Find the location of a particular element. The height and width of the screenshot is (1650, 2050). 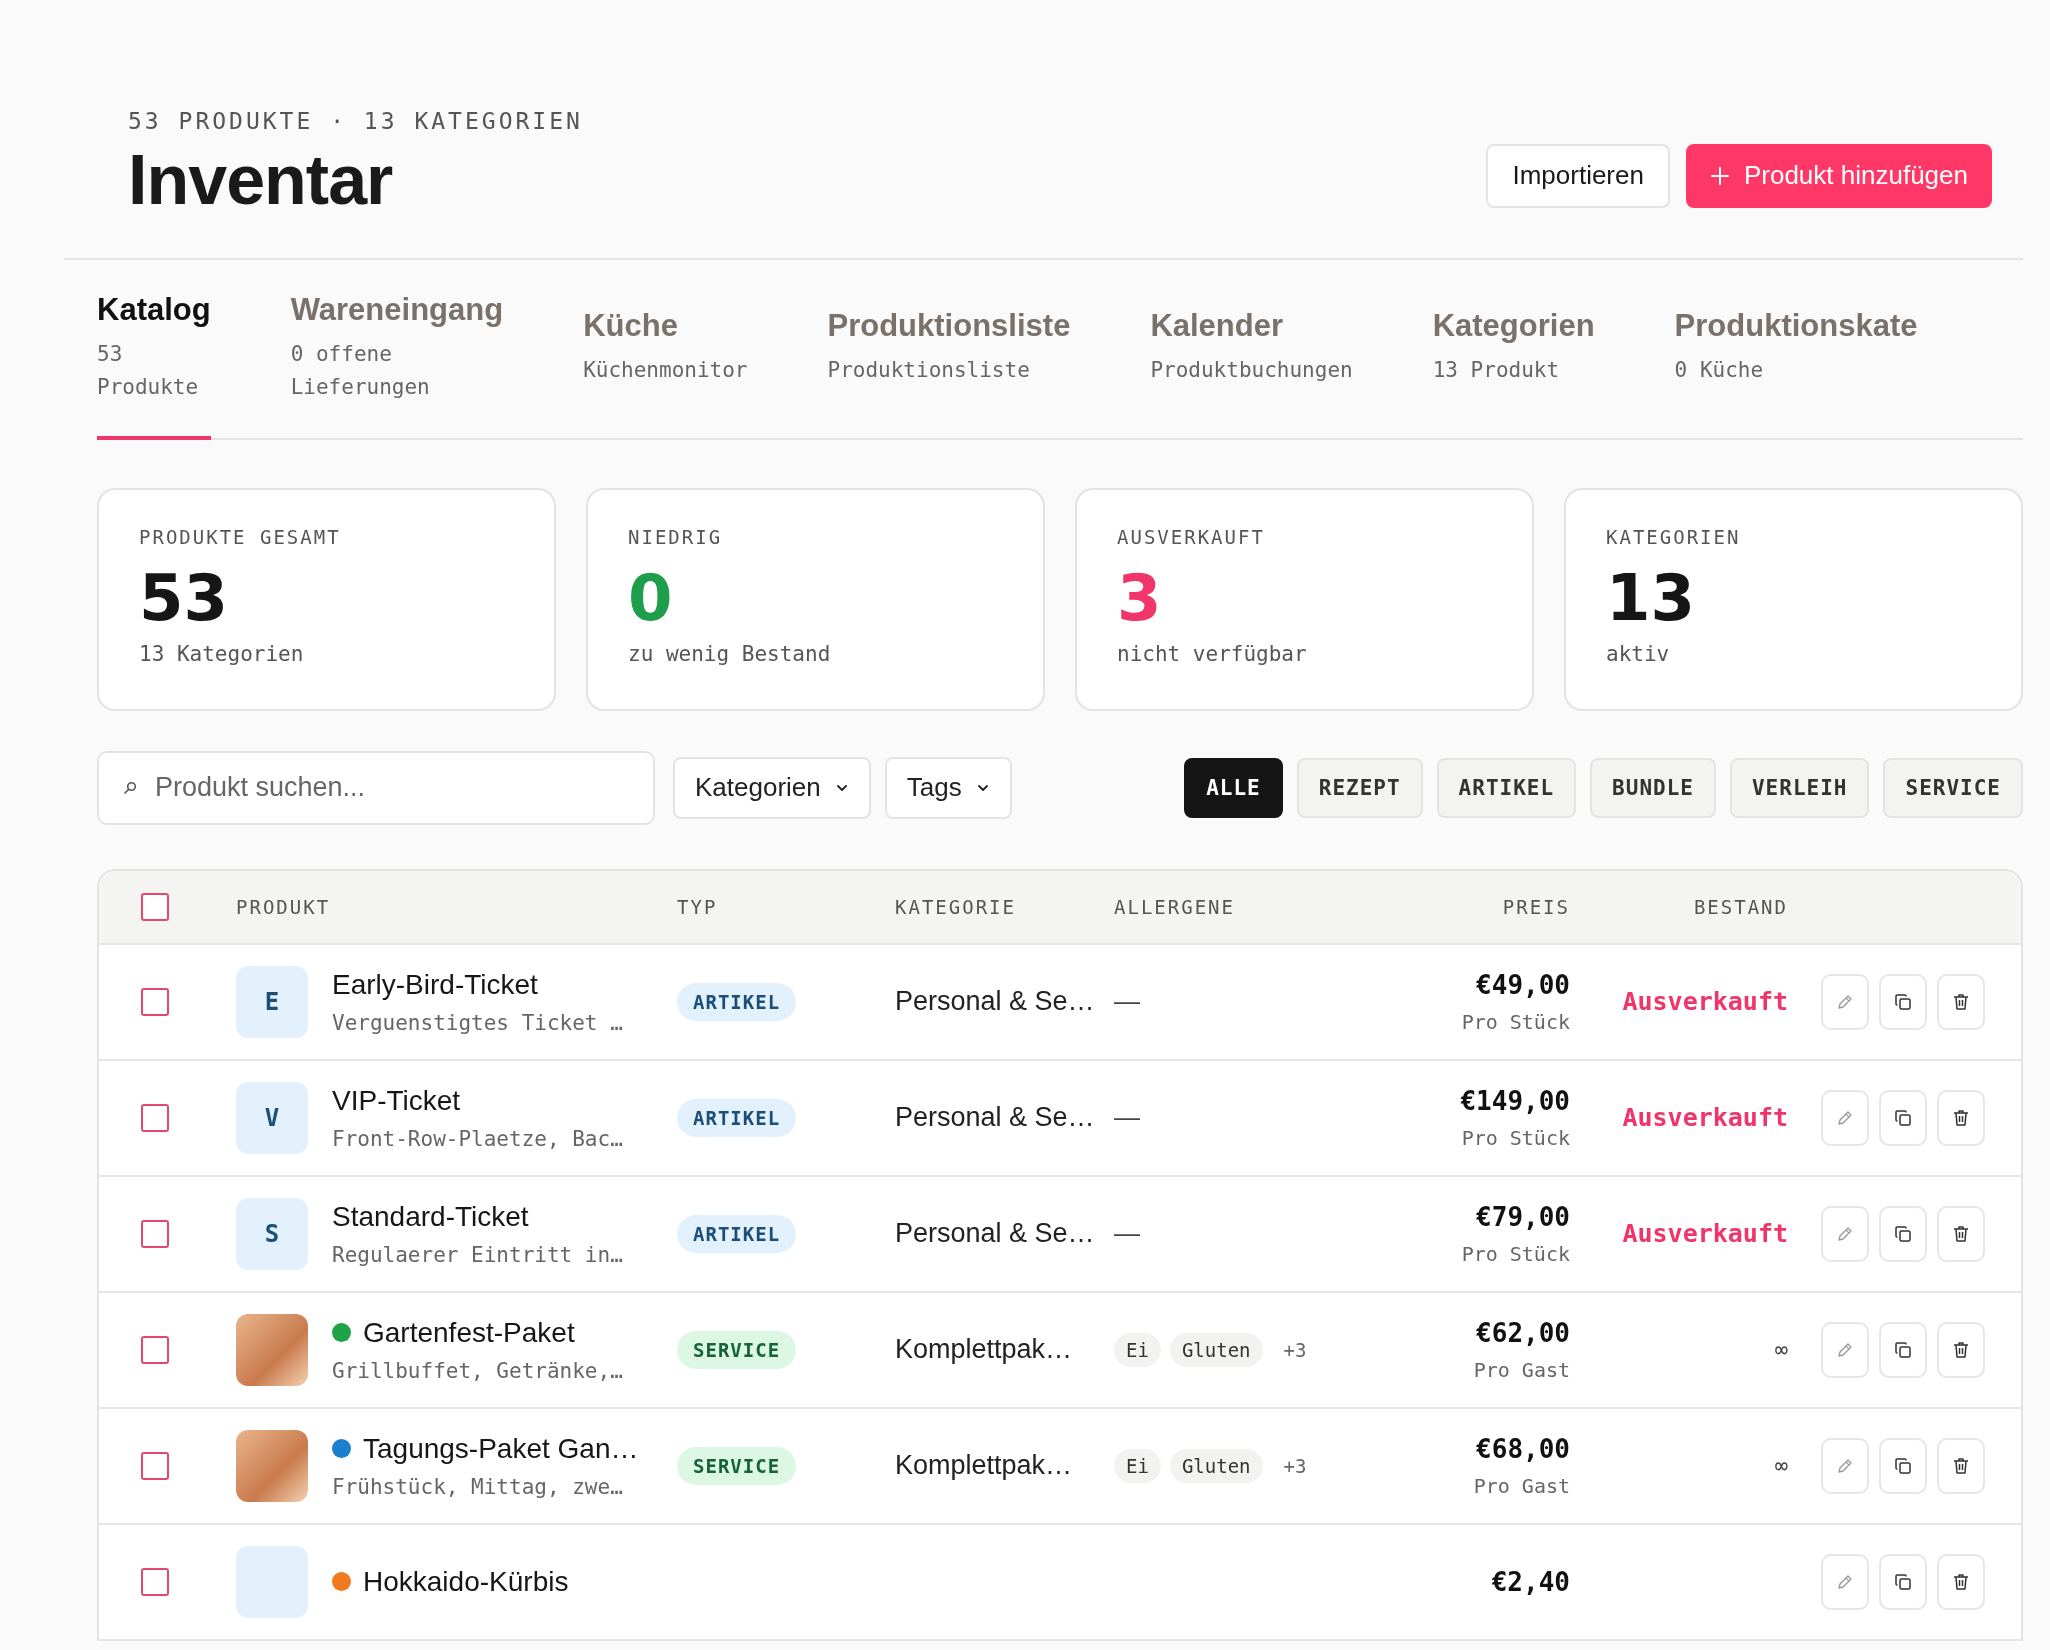

import-button: Importieren is located at coordinates (1578, 175).